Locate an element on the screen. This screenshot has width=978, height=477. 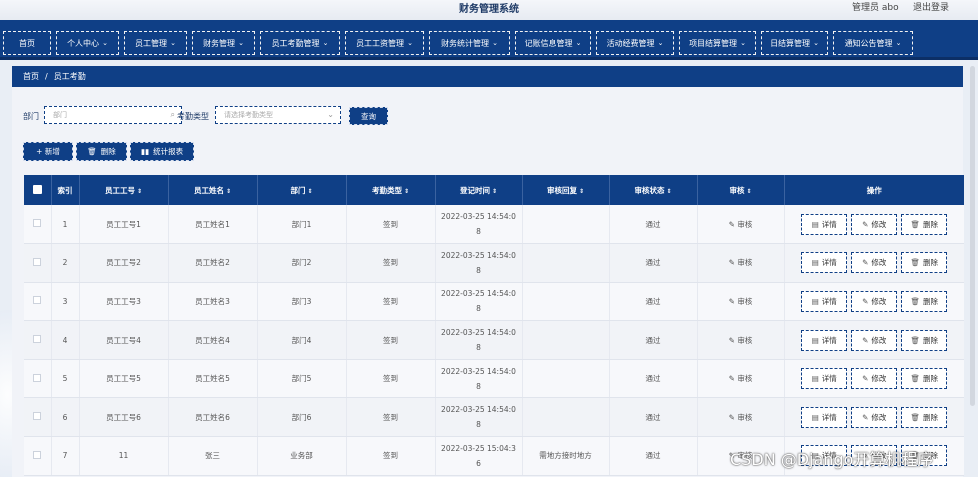
delete-button: 🗑 删除 is located at coordinates (101, 151).